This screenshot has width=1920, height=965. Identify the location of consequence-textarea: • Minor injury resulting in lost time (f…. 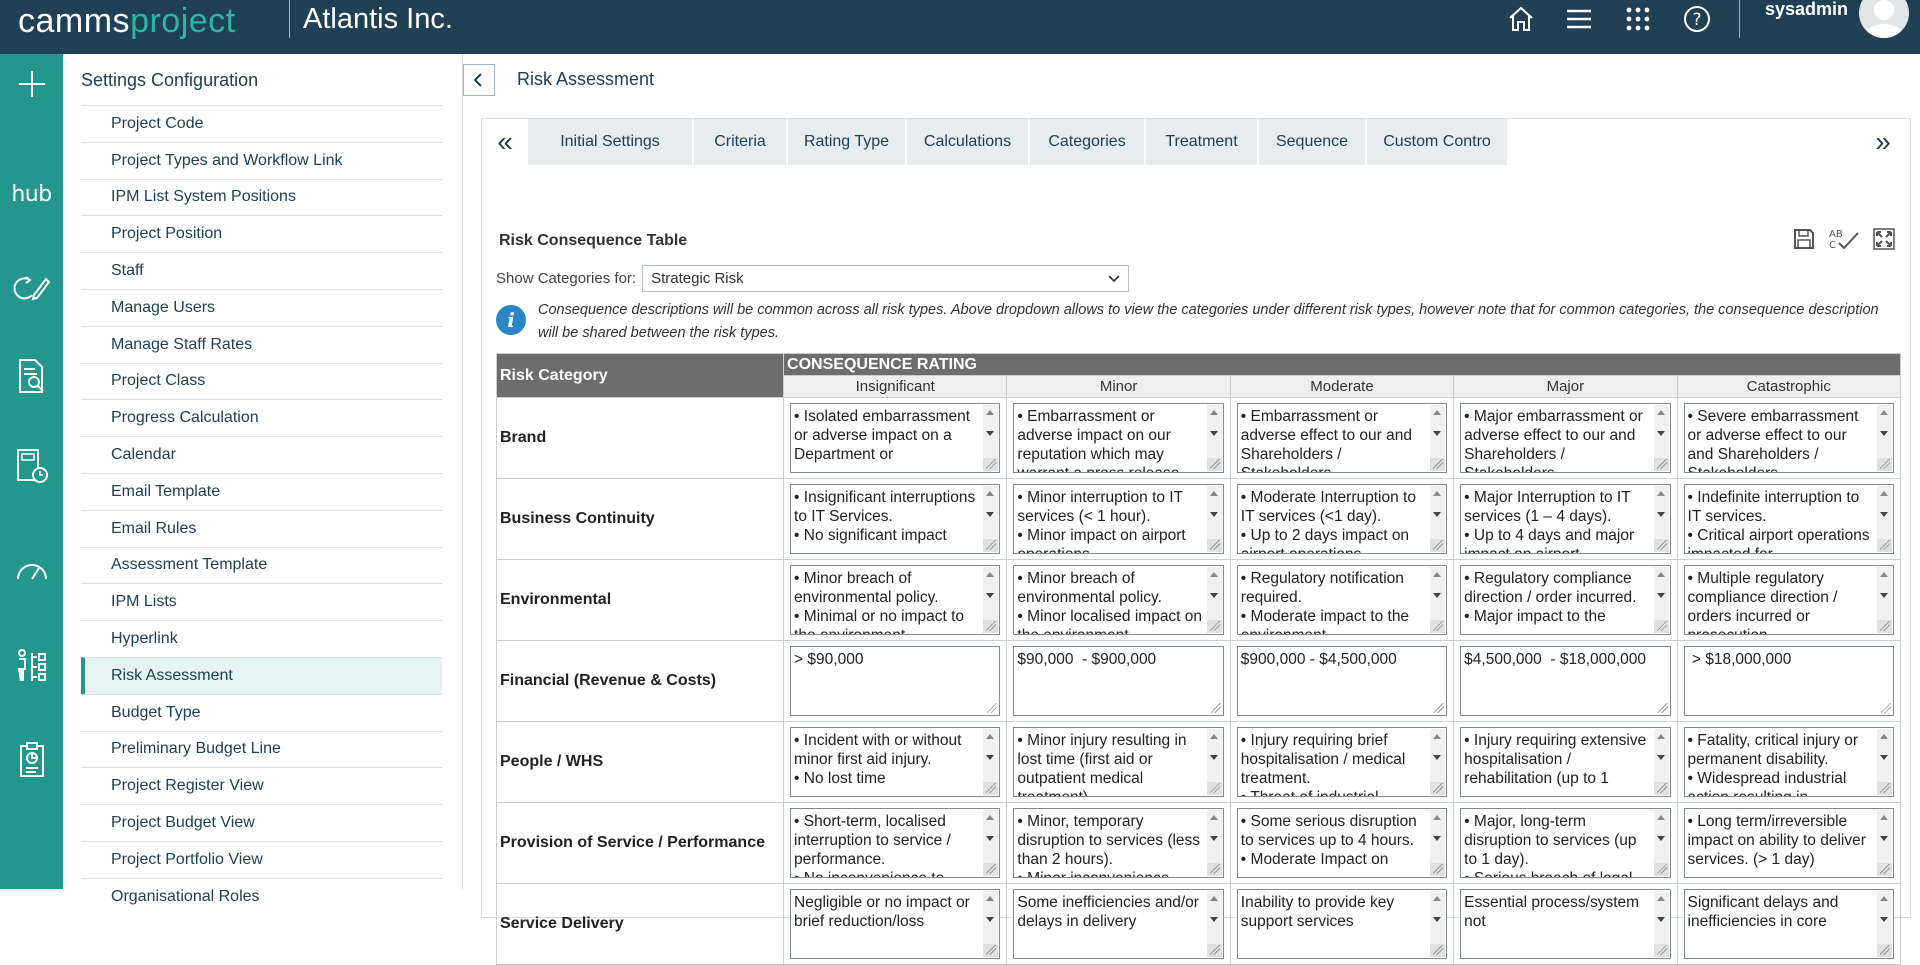
(1118, 762).